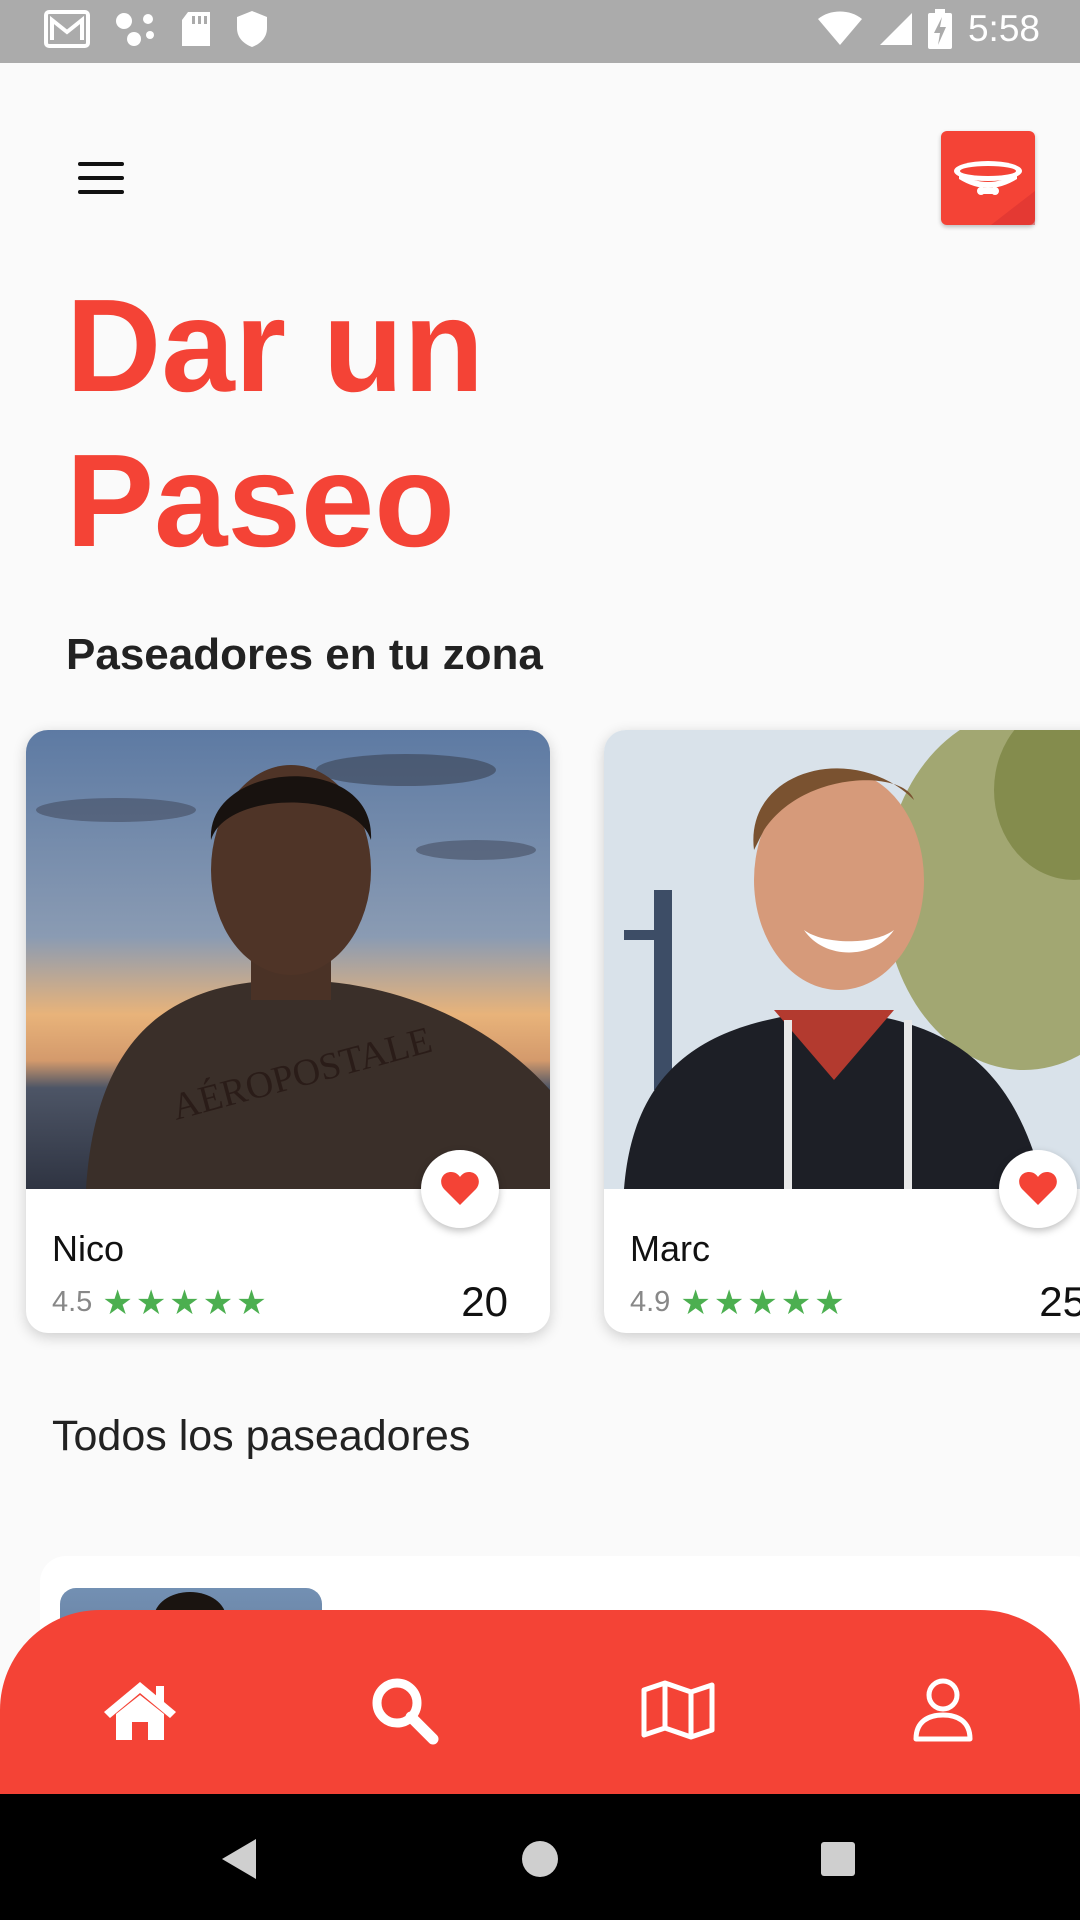 This screenshot has height=1920, width=1080. I want to click on back-icon, so click(240, 1859).